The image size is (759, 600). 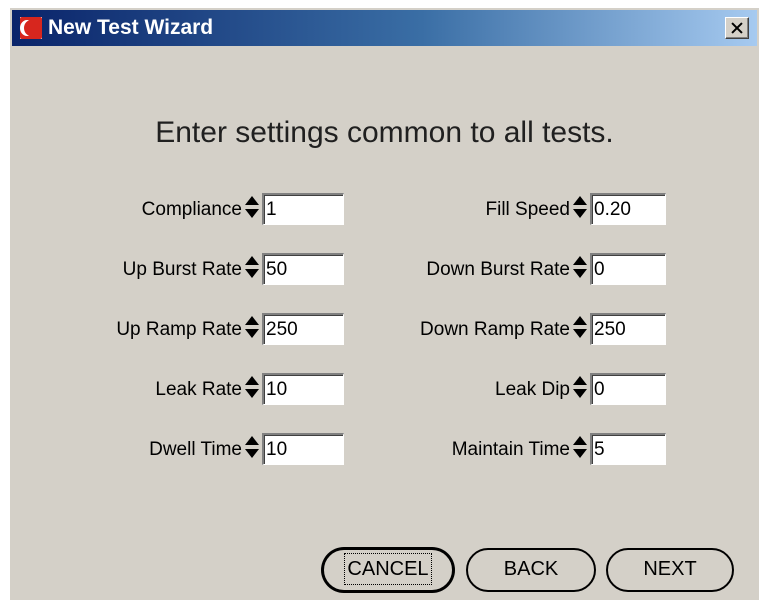 What do you see at coordinates (628, 209) in the screenshot?
I see `fill-speed-field: 0.20` at bounding box center [628, 209].